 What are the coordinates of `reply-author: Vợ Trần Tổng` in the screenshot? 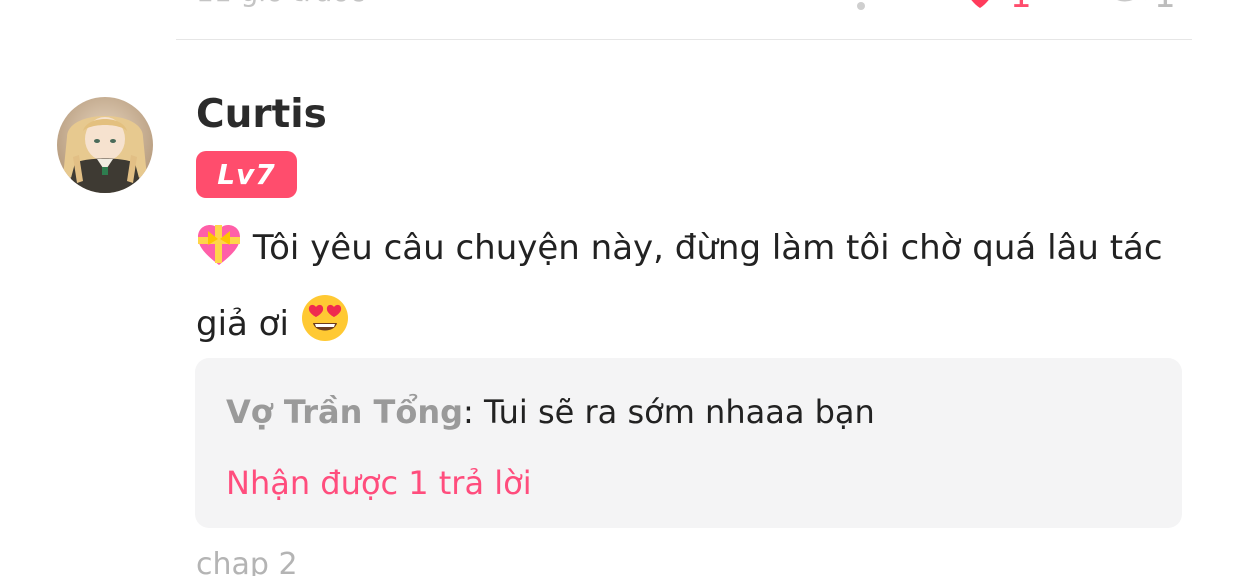 It's located at (344, 412).